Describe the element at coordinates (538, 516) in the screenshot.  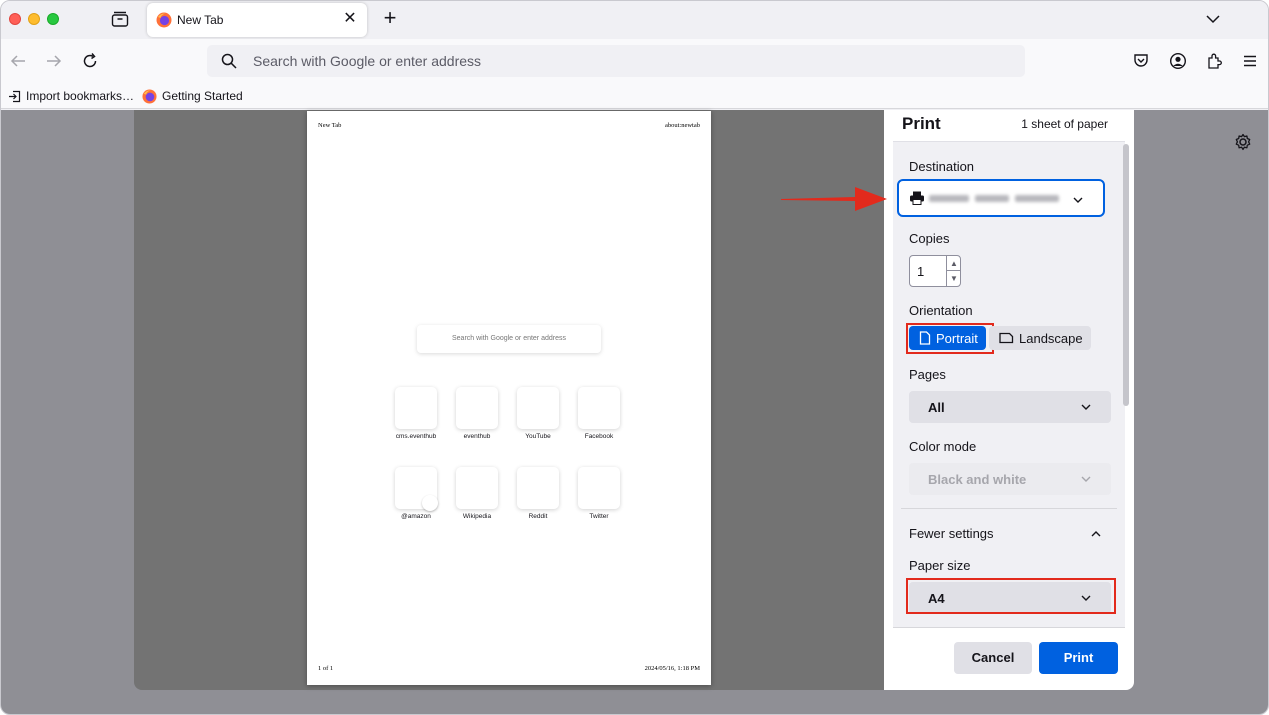
I see `site-label: Reddit` at that location.